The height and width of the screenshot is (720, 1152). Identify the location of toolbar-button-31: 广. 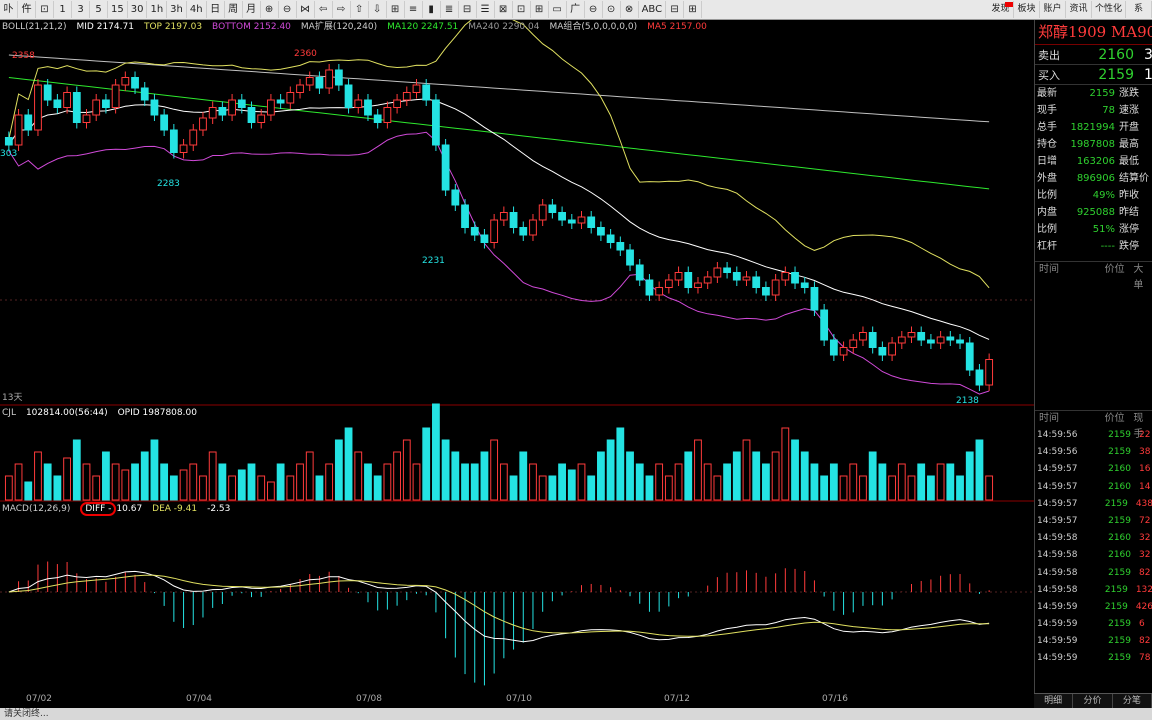
(576, 9).